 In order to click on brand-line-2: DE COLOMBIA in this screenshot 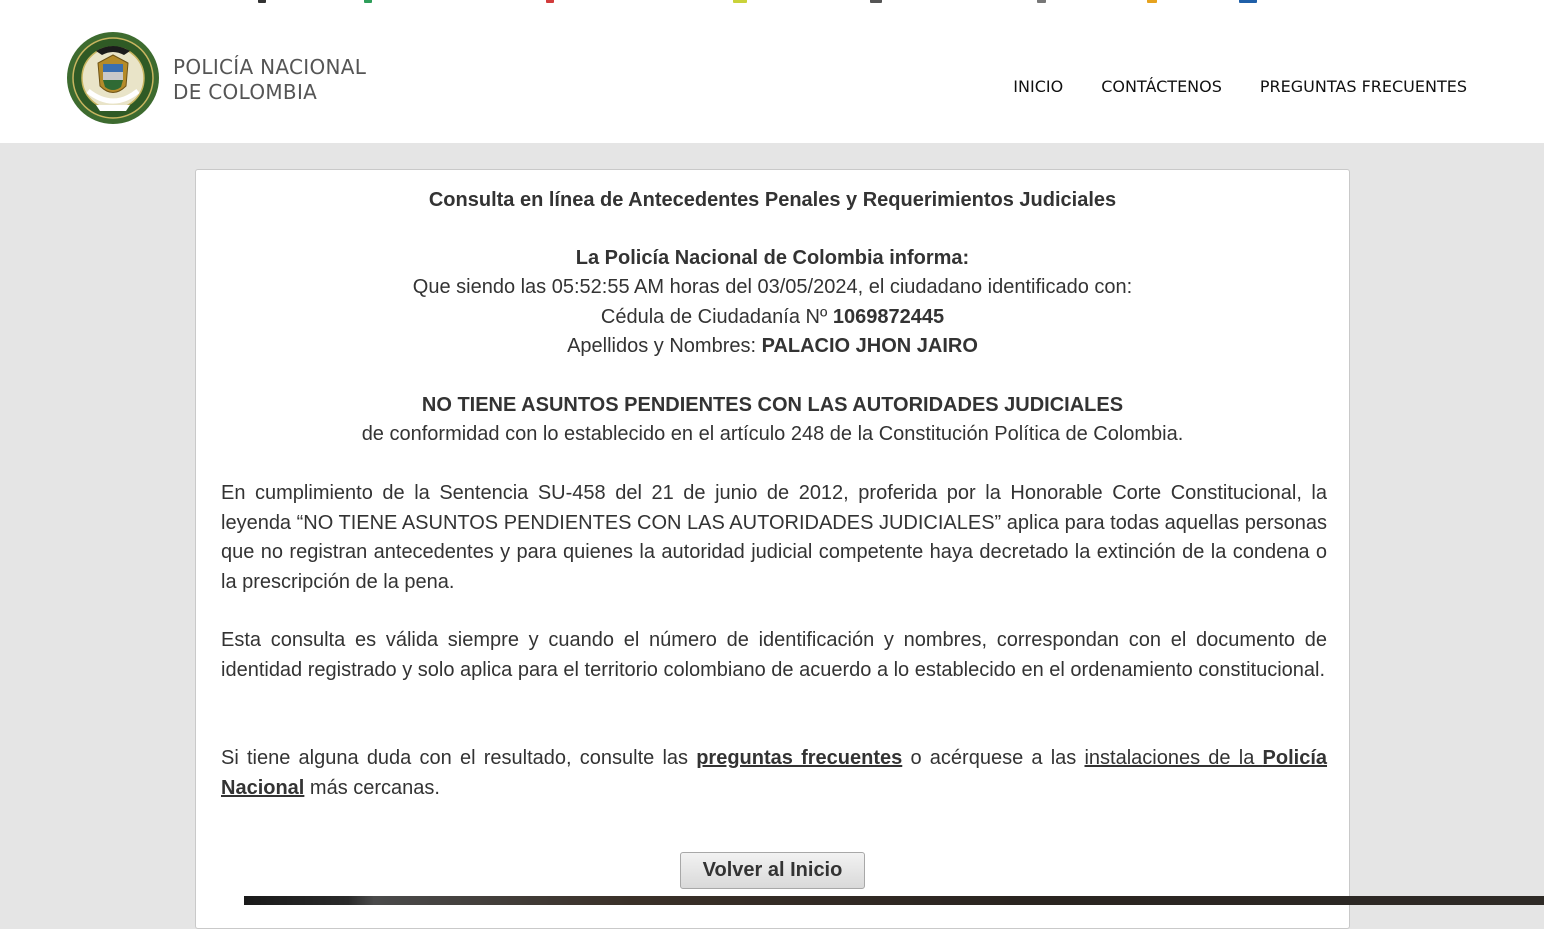, I will do `click(245, 92)`.